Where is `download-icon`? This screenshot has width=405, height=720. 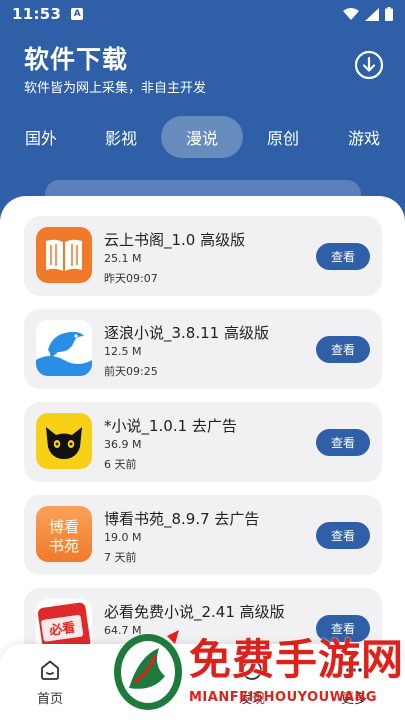 download-icon is located at coordinates (369, 65).